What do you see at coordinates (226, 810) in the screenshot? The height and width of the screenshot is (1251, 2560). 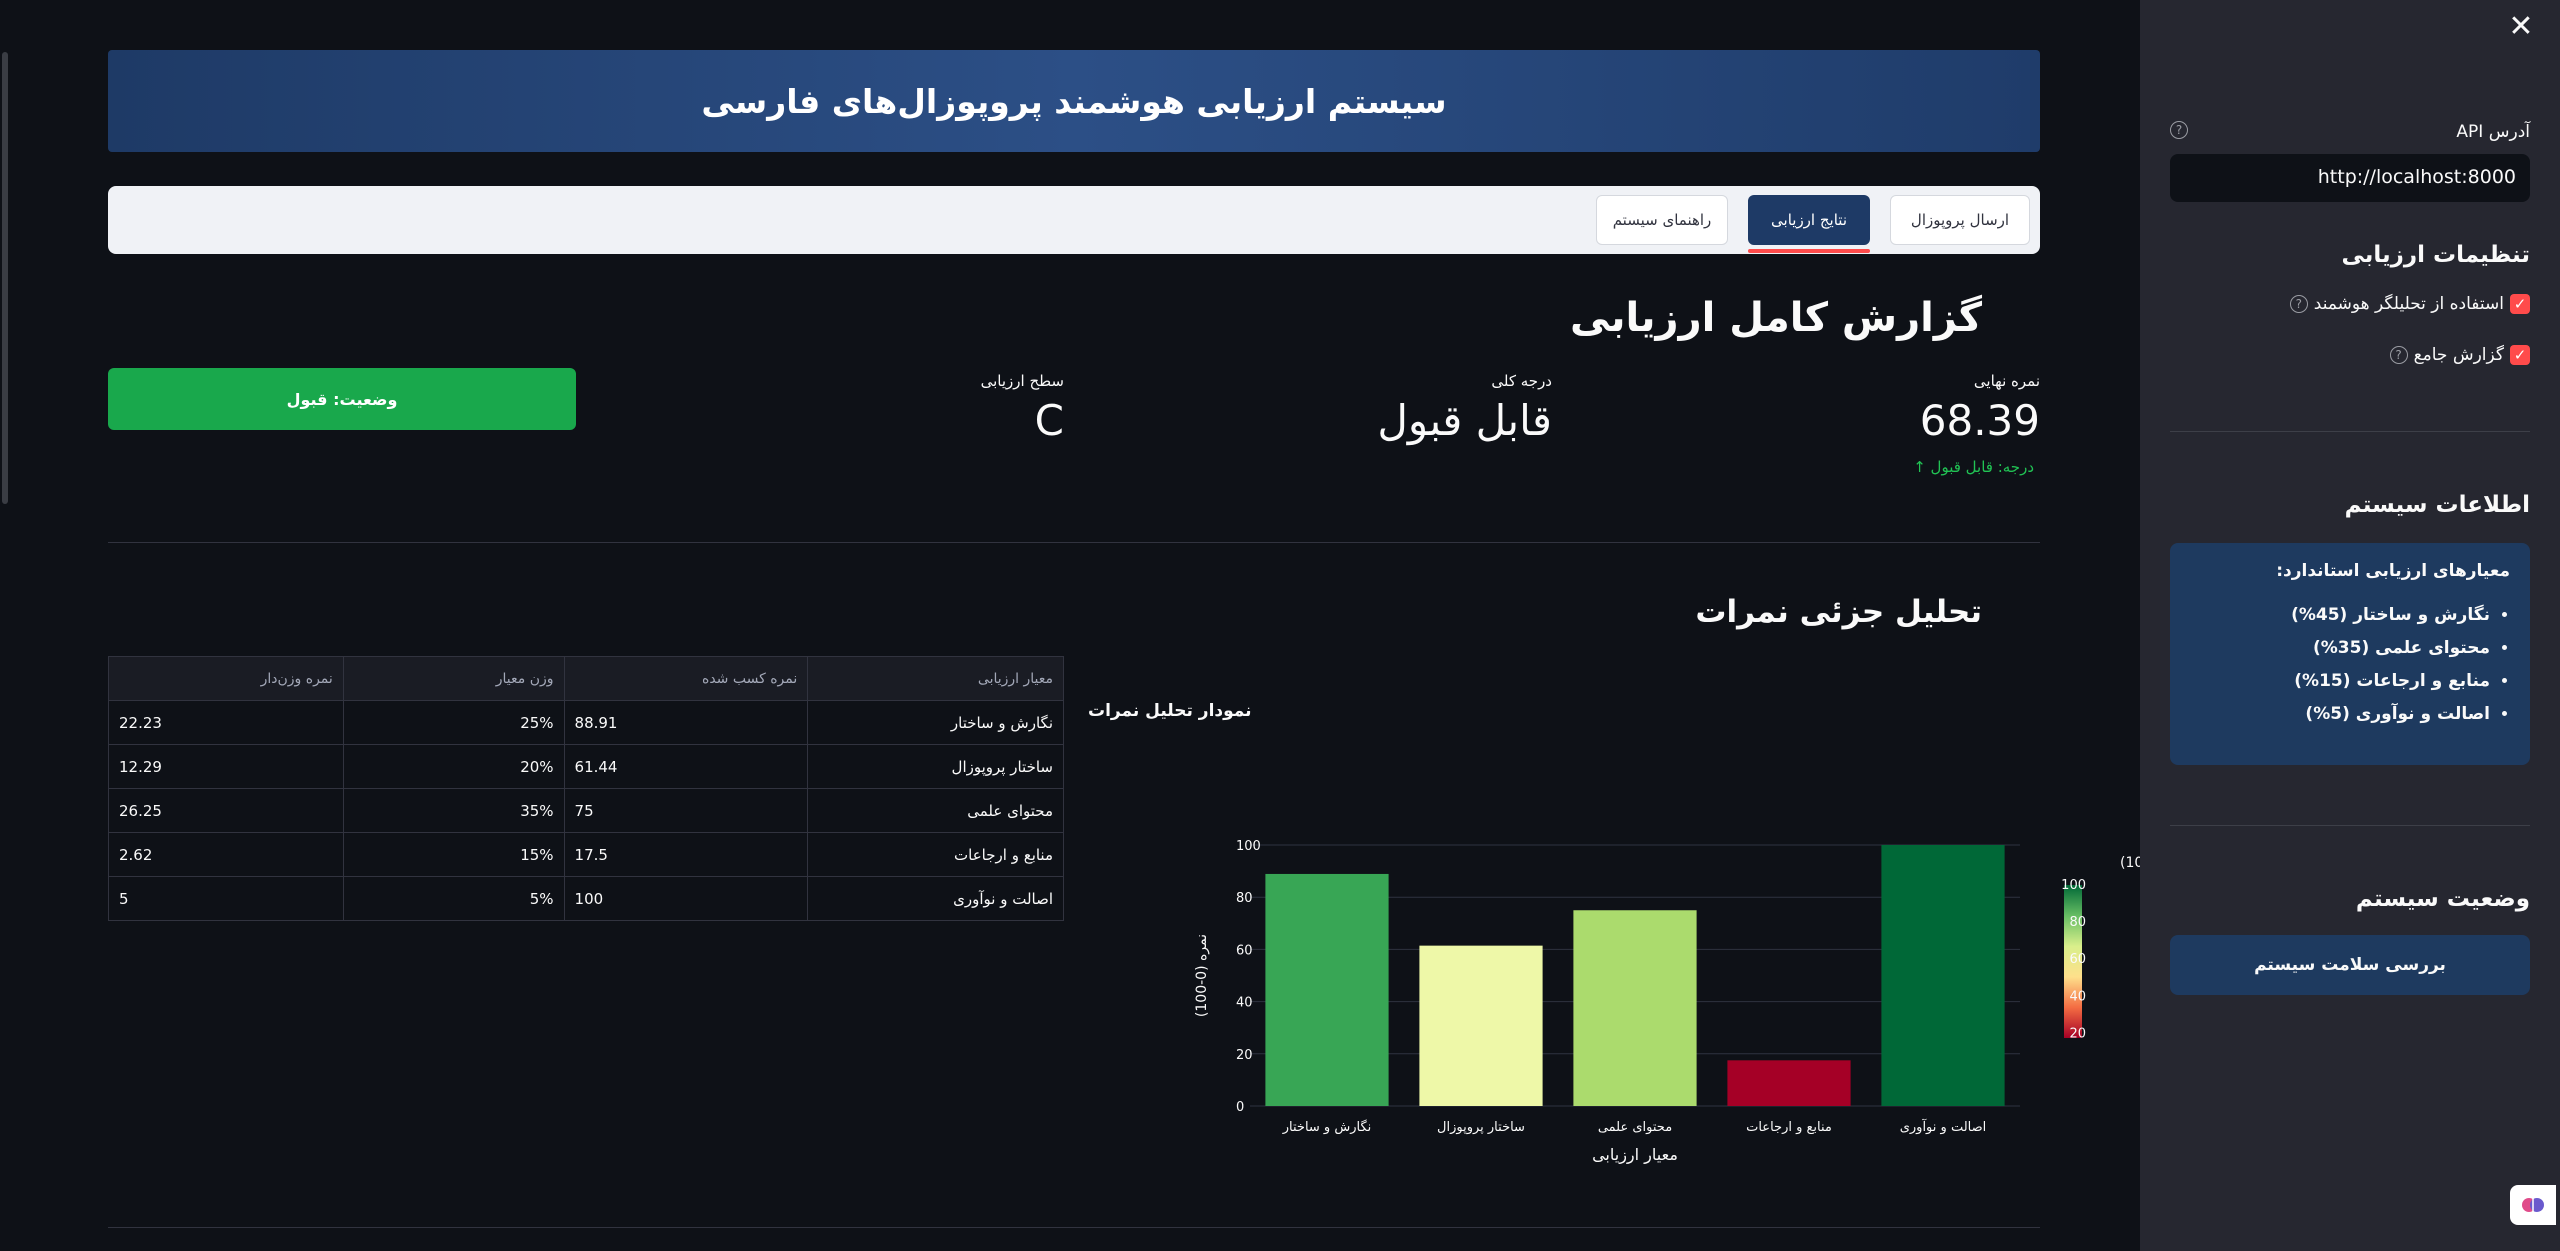 I see `table-cell: 26.25` at bounding box center [226, 810].